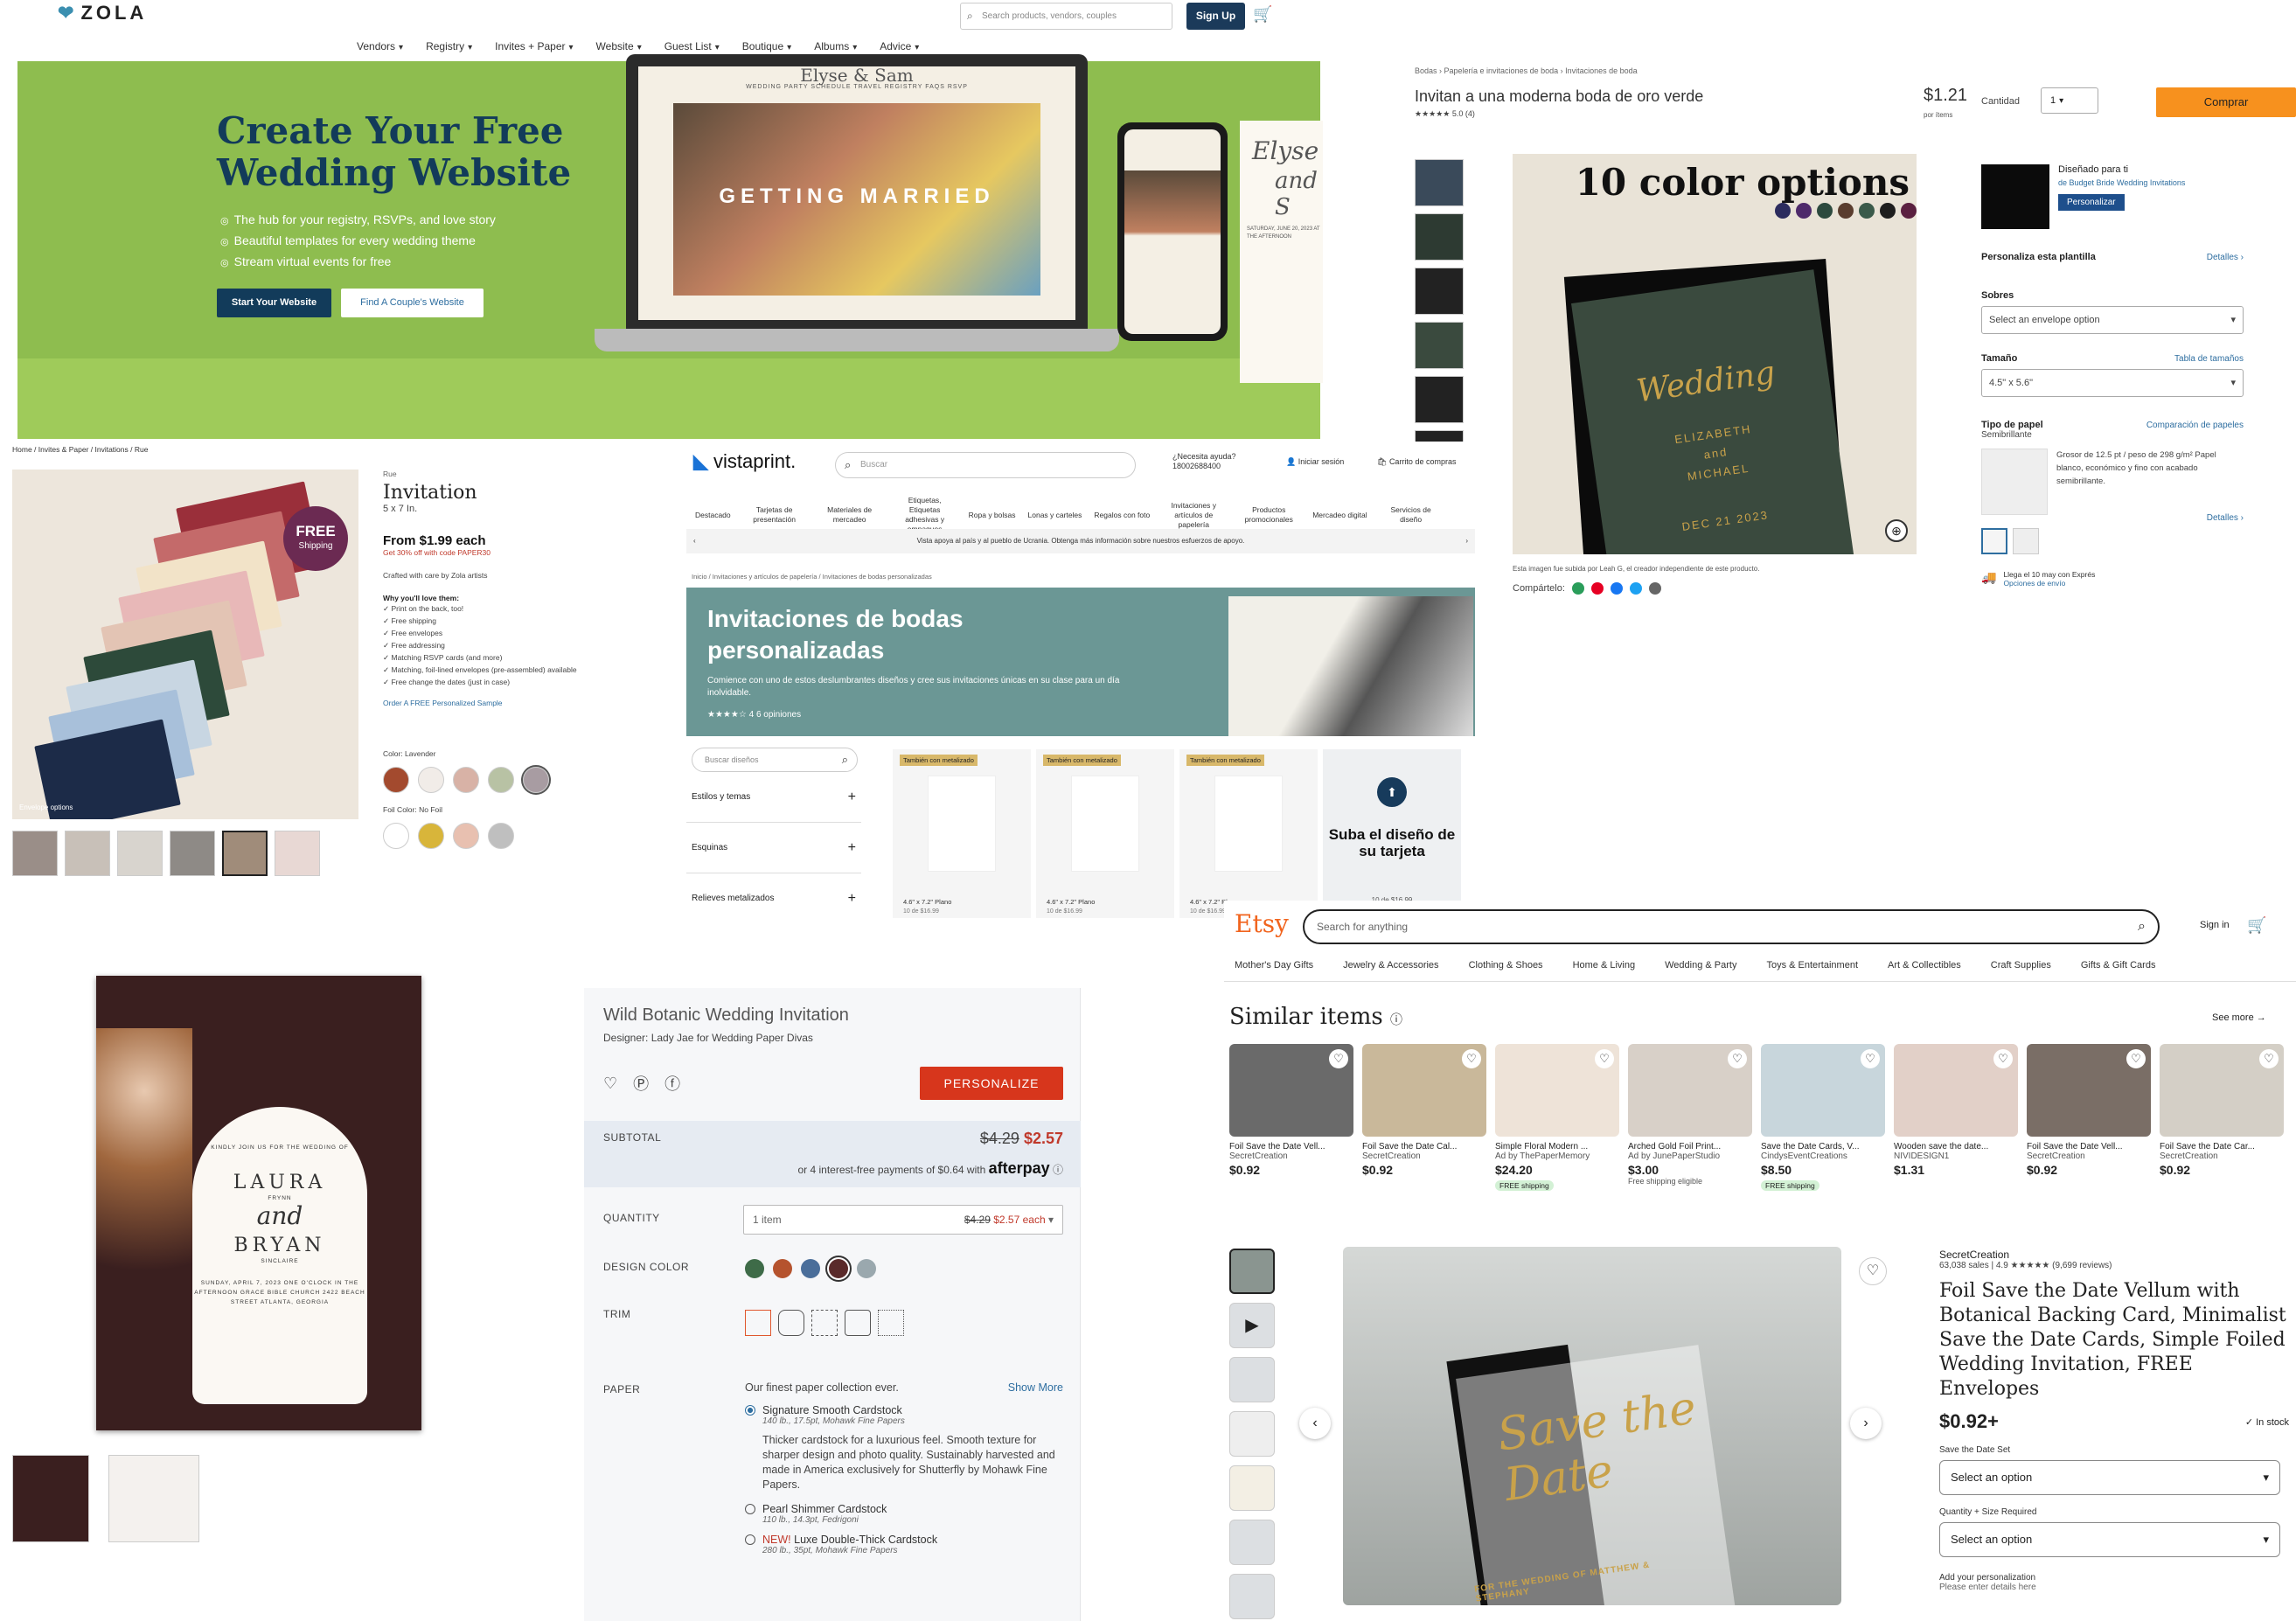 This screenshot has width=2296, height=1621. Describe the element at coordinates (836, 46) in the screenshot. I see `nav-item-albums: Albums` at that location.